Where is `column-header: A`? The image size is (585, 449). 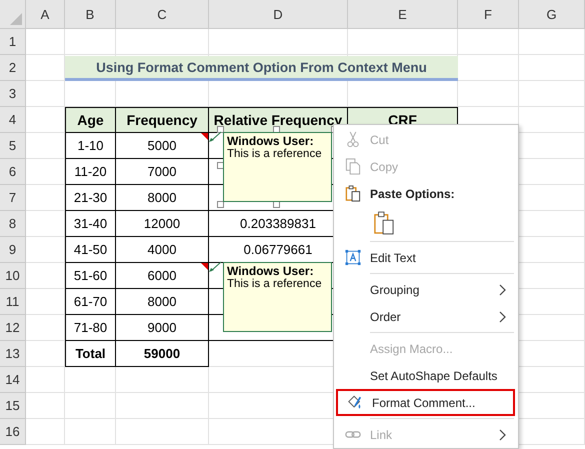
column-header: A is located at coordinates (45, 14).